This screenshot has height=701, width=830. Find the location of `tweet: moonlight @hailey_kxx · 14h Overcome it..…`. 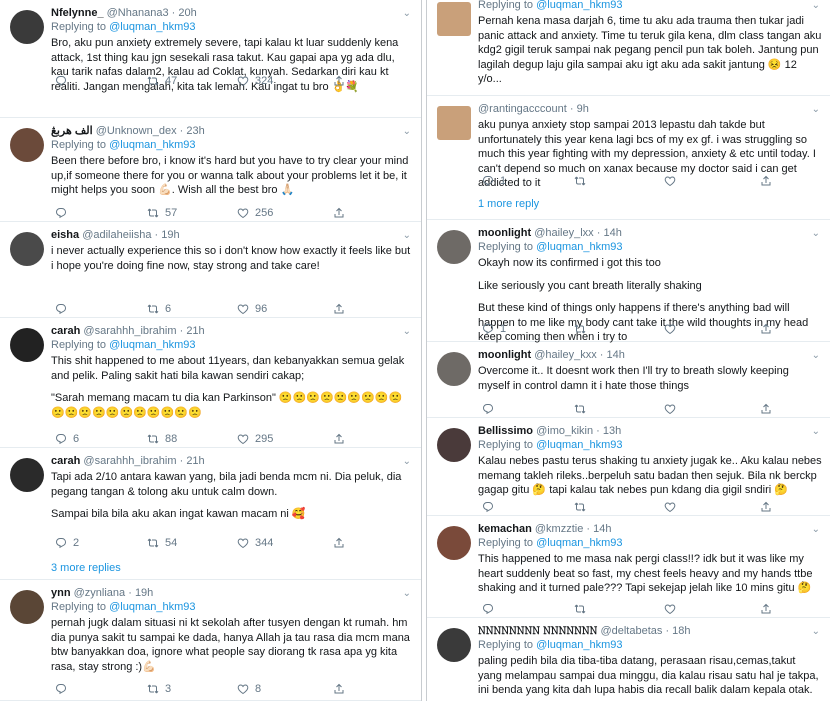

tweet: moonlight @hailey_kxx · 14h Overcome it..… is located at coordinates (628, 380).